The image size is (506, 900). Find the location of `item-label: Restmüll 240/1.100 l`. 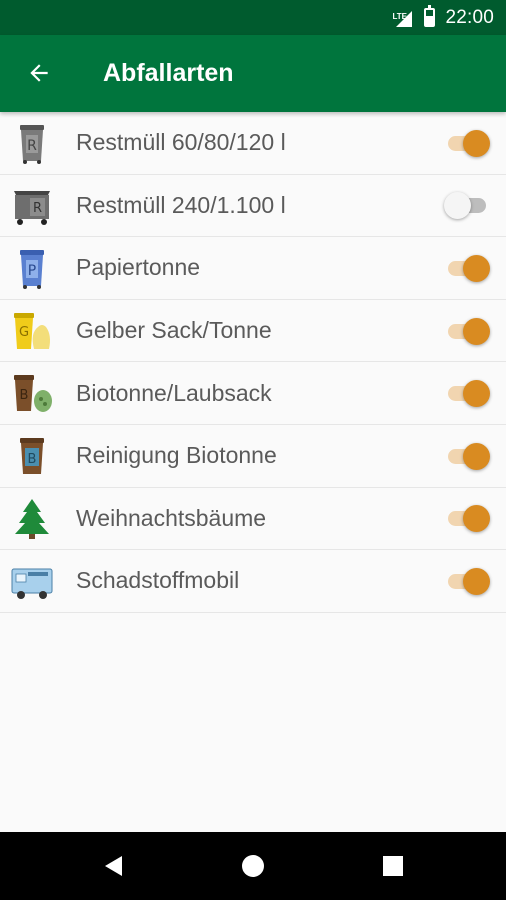

item-label: Restmüll 240/1.100 l is located at coordinates (181, 204).